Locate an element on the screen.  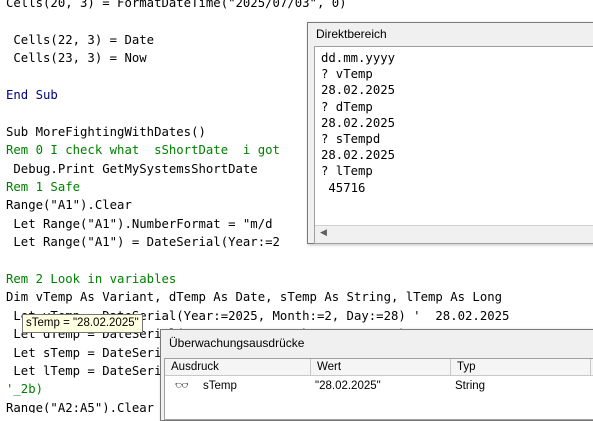
code-line: Let Range("A1").NumberFormat = "m/d is located at coordinates (139, 224).